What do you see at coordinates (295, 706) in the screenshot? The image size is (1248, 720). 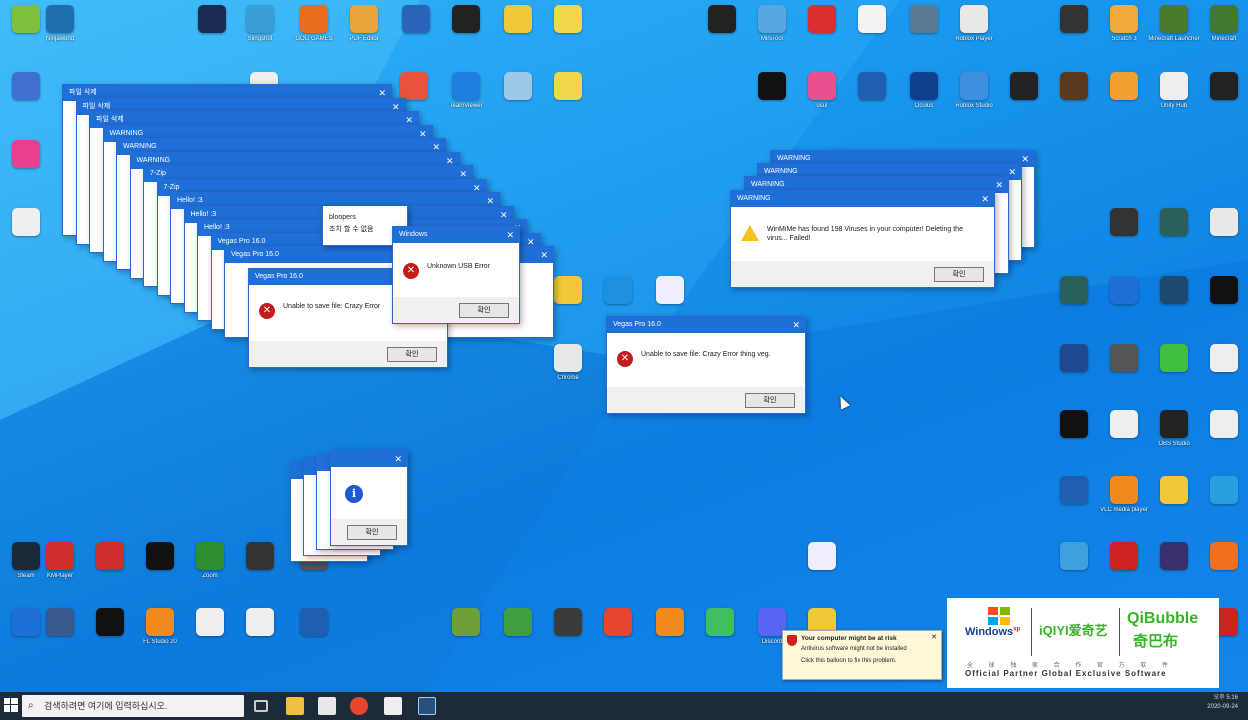 I see `file-explorer-icon` at bounding box center [295, 706].